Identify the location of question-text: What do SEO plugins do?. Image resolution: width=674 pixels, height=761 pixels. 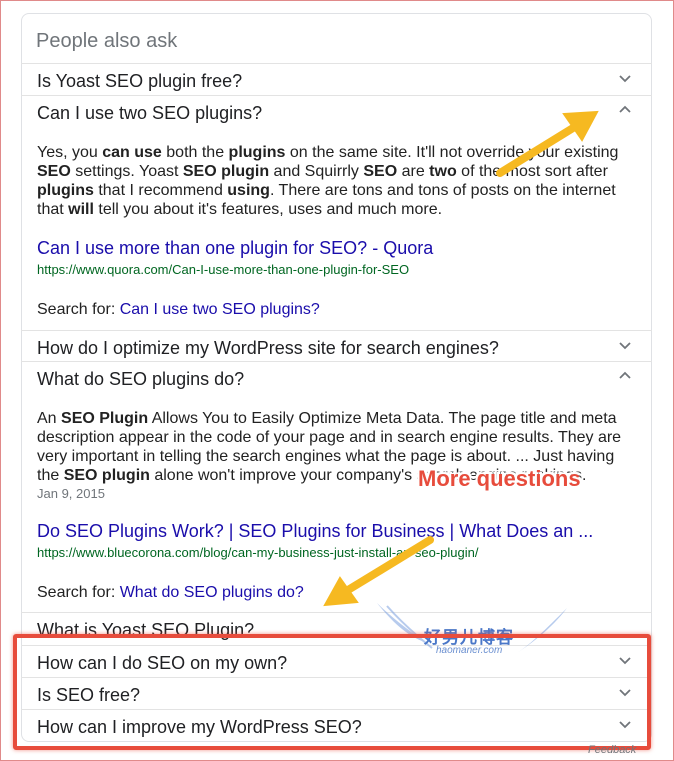
(141, 379).